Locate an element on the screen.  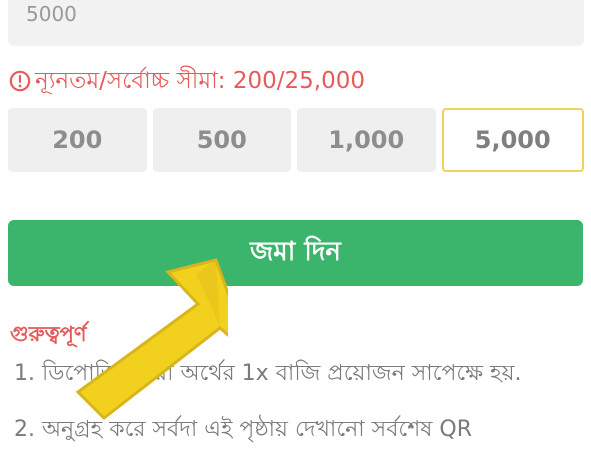
amount-chip-500: 500 is located at coordinates (221, 140).